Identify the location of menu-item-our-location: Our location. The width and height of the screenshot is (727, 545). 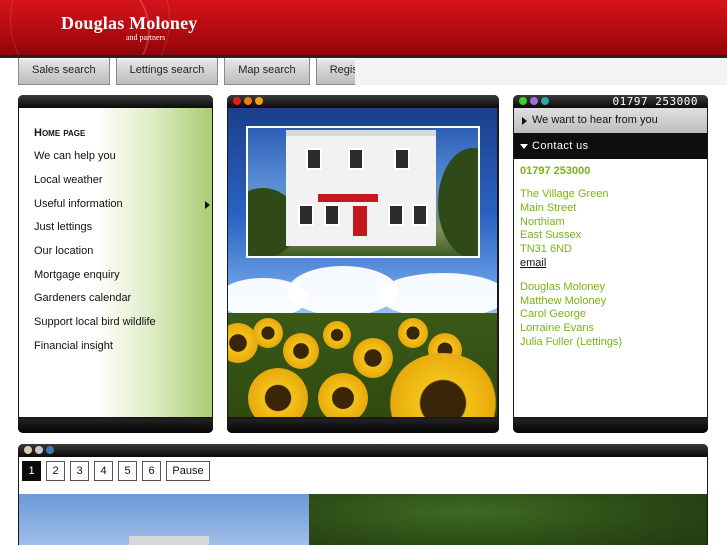
(63, 251).